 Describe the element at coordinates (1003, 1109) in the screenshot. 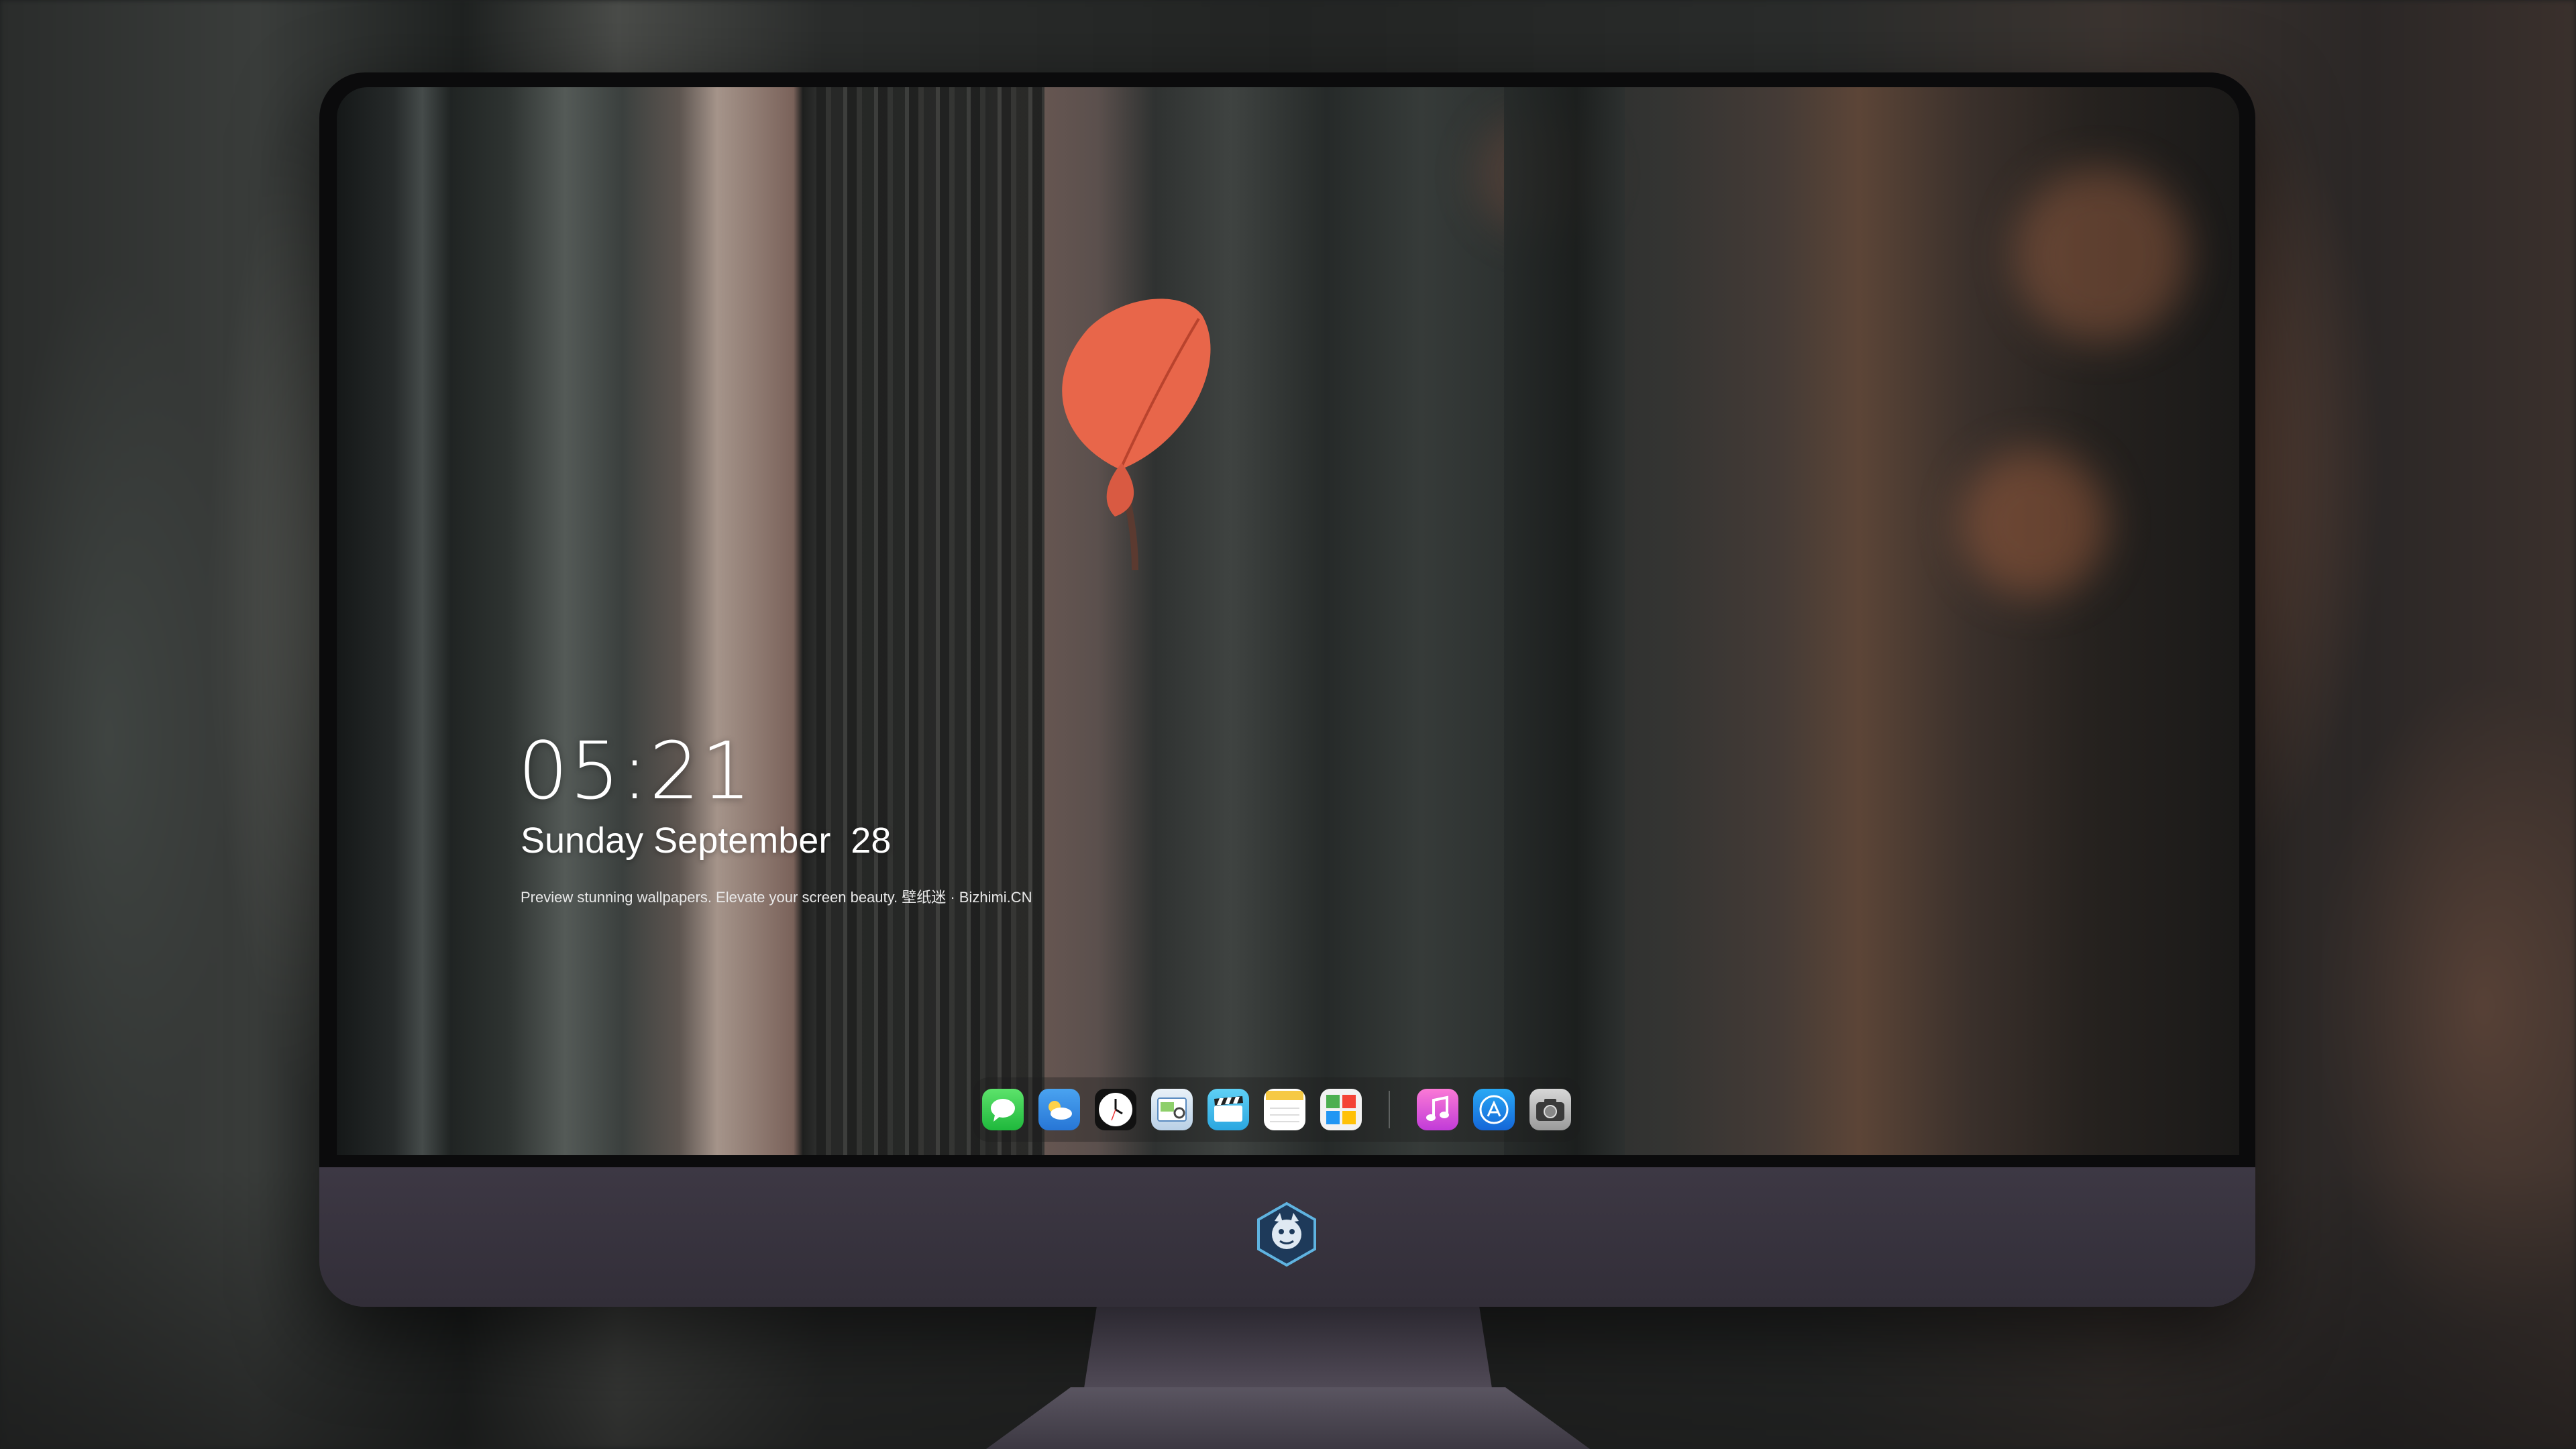

I see `messages-icon` at that location.